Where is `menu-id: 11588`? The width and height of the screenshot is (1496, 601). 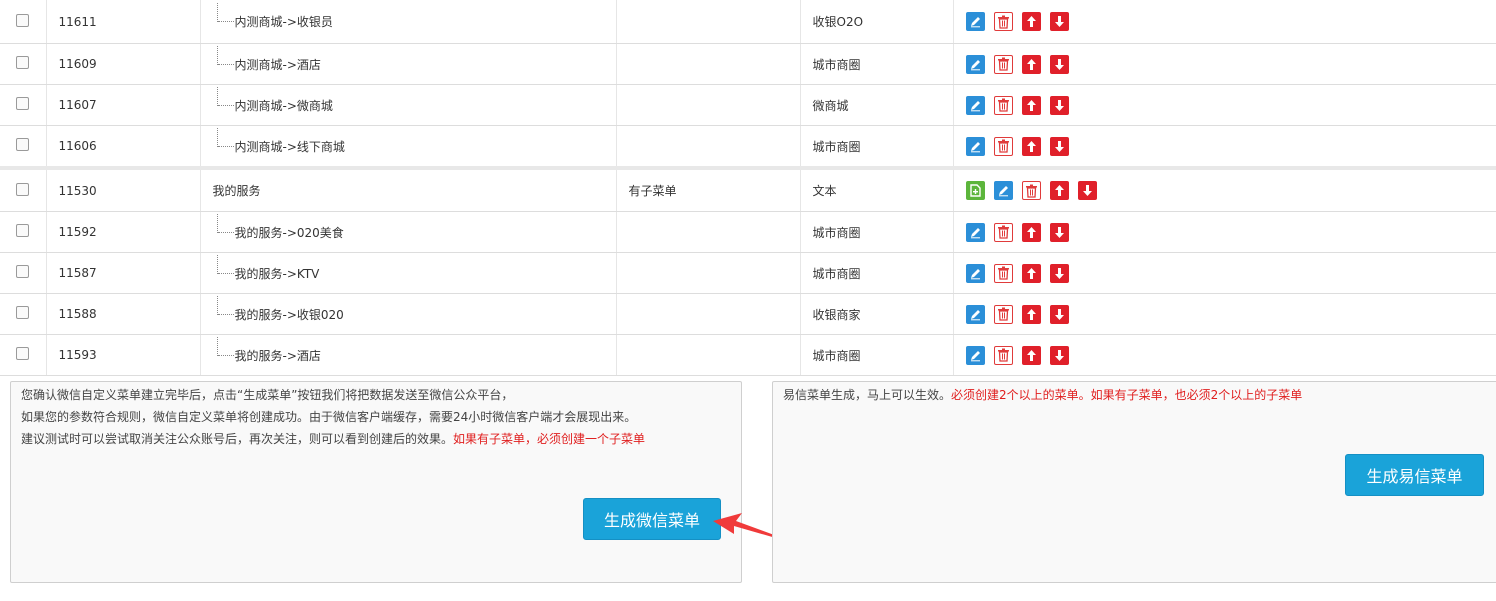 menu-id: 11588 is located at coordinates (123, 314).